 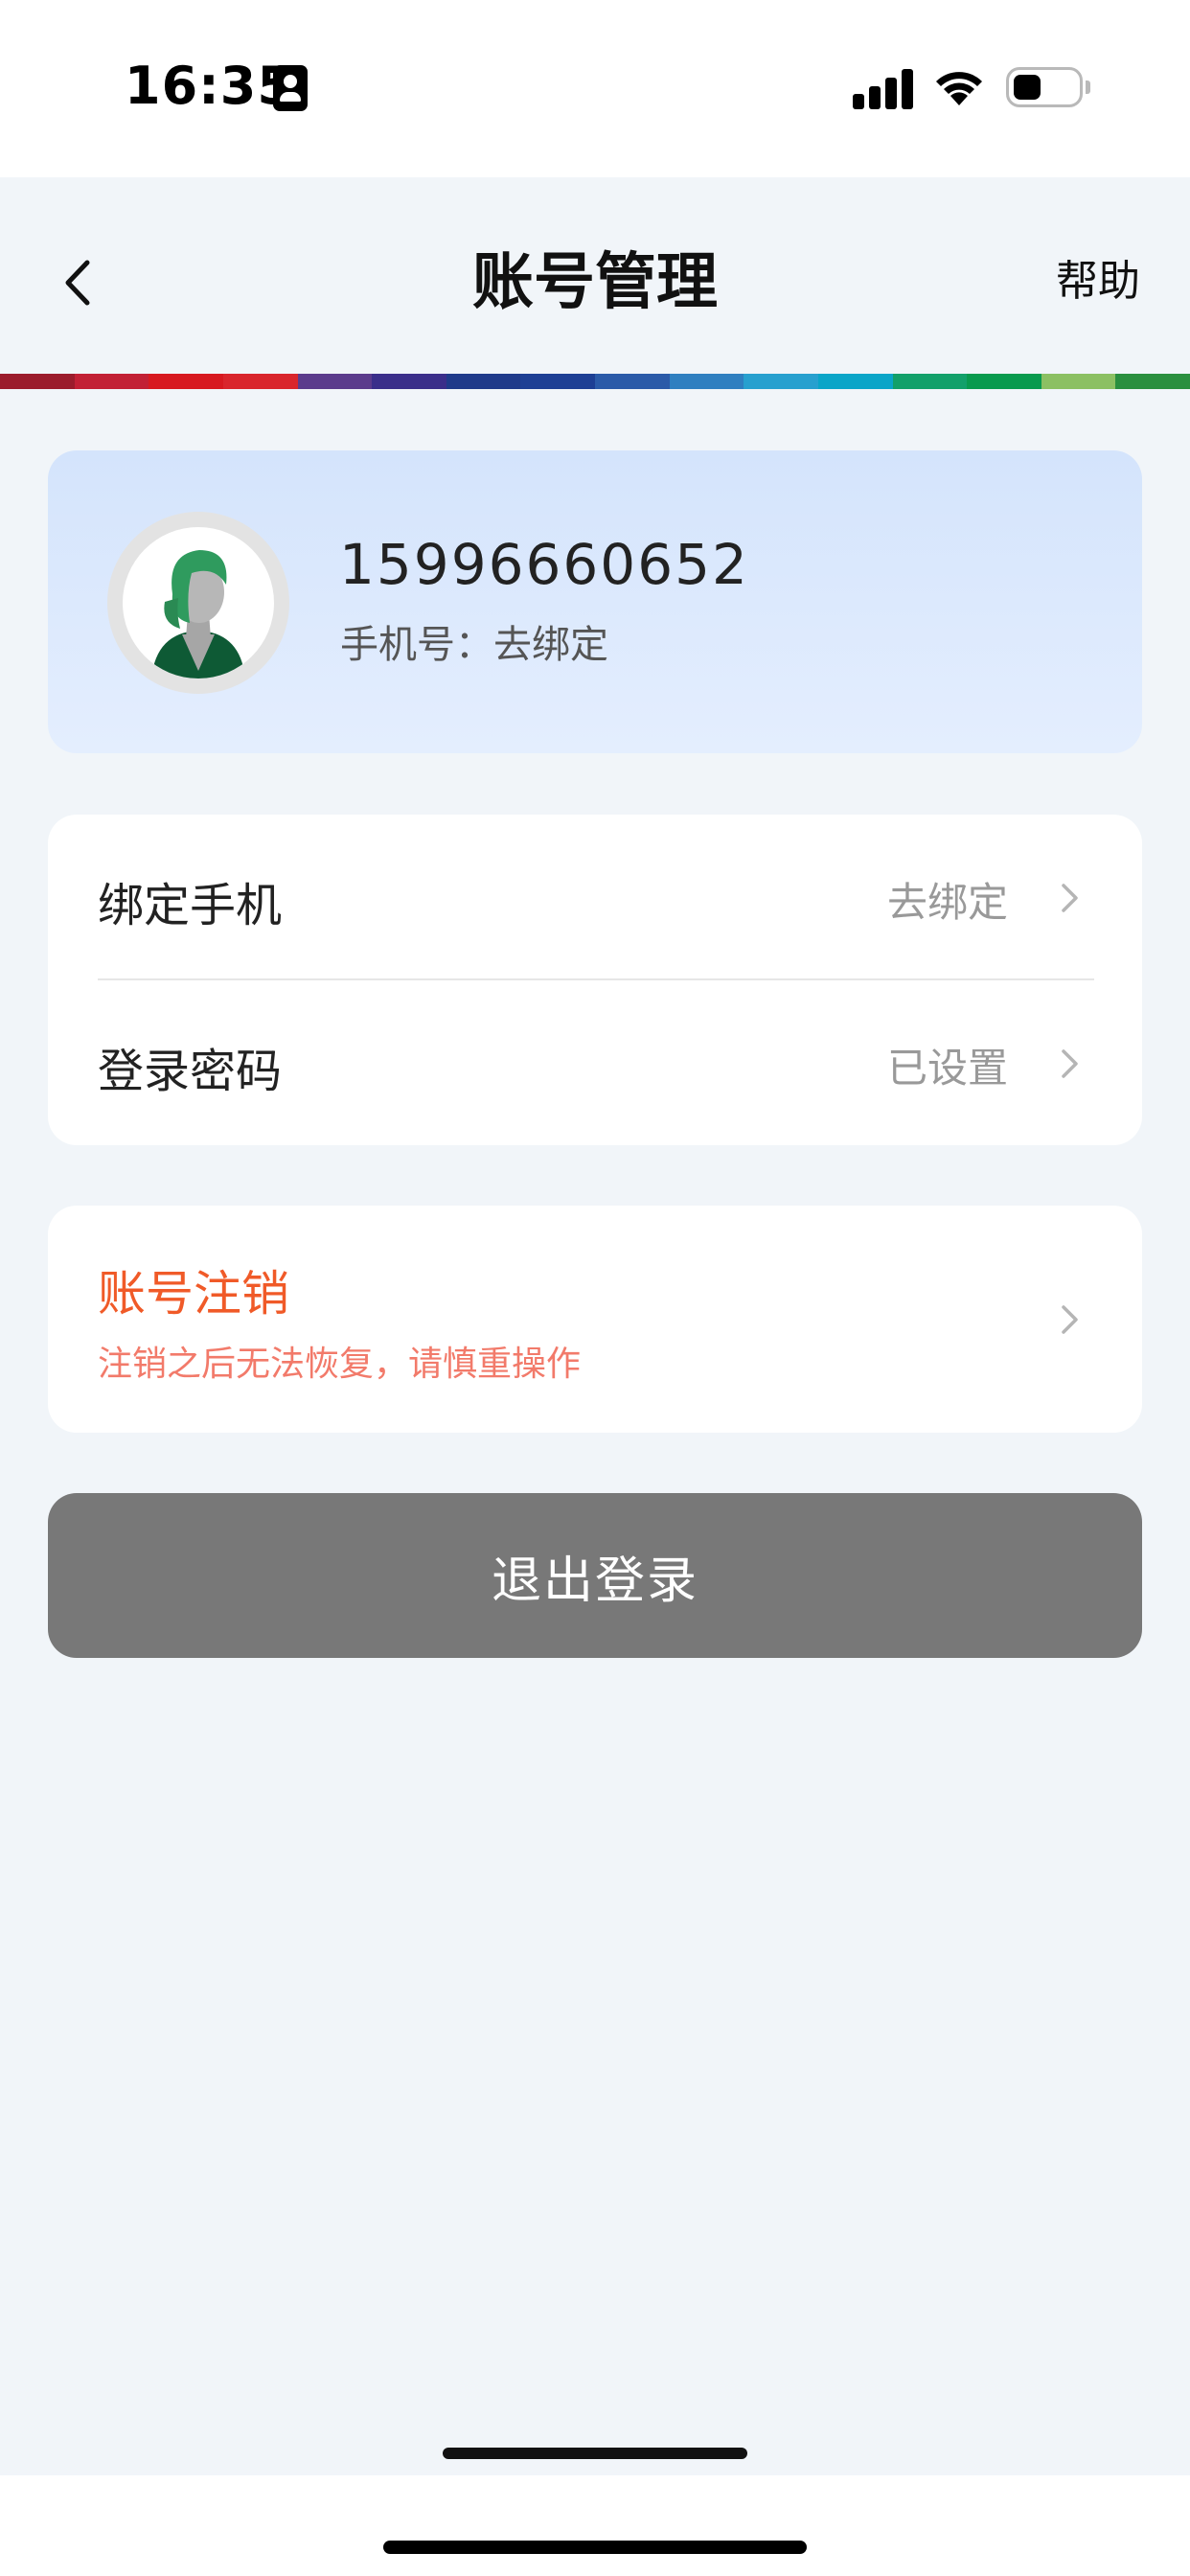 I want to click on settings-card: 绑定手机 去绑定 登录密码 已设置, so click(x=595, y=980).